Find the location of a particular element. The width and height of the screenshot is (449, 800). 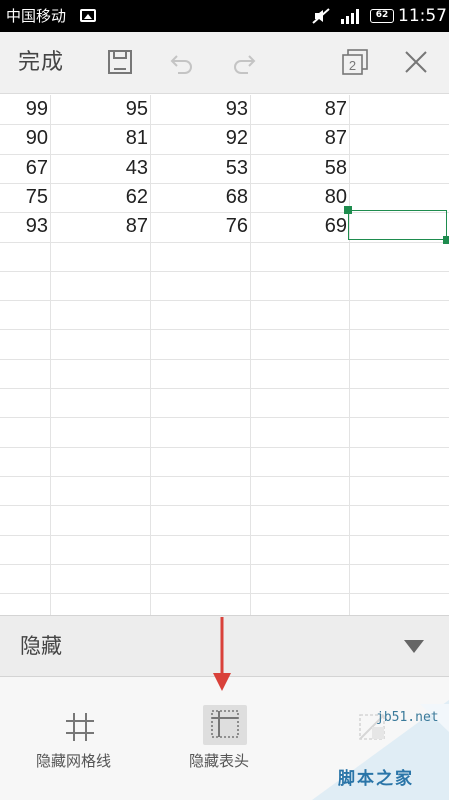

sheet-cell: 92 is located at coordinates (200, 138).